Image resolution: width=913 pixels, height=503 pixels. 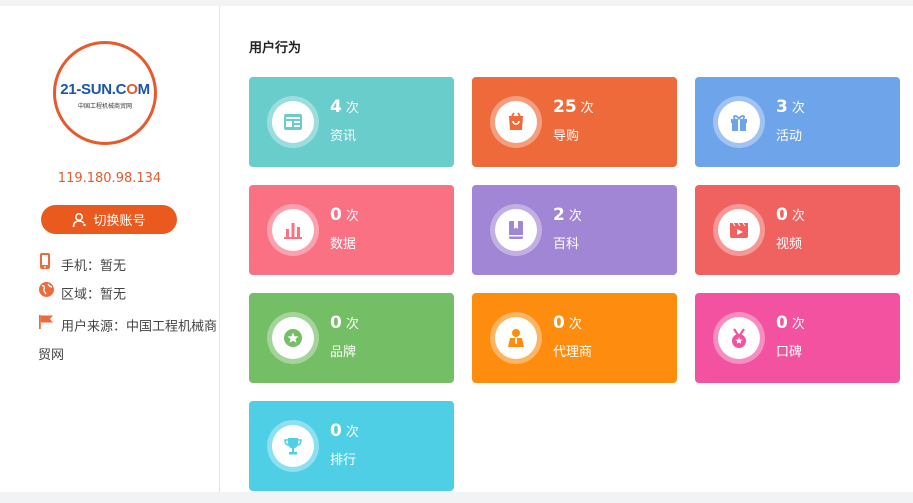 I want to click on medal-icon, so click(x=739, y=338).